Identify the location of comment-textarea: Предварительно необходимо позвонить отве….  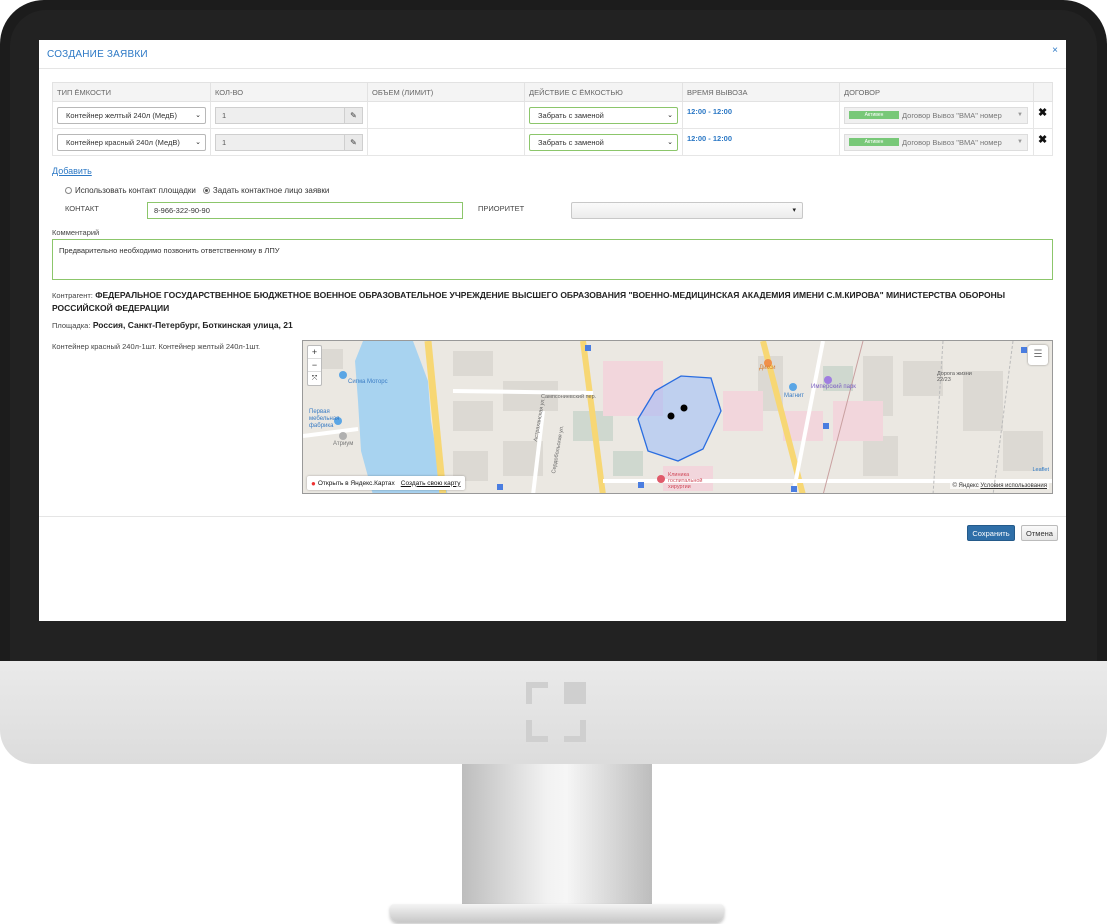
(552, 259).